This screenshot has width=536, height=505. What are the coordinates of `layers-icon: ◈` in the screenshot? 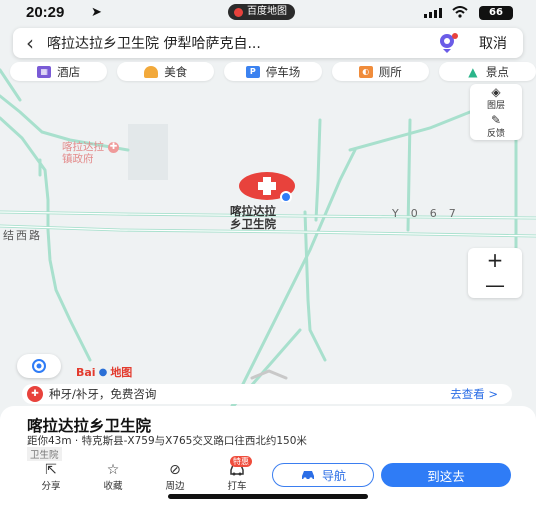 It's located at (496, 91).